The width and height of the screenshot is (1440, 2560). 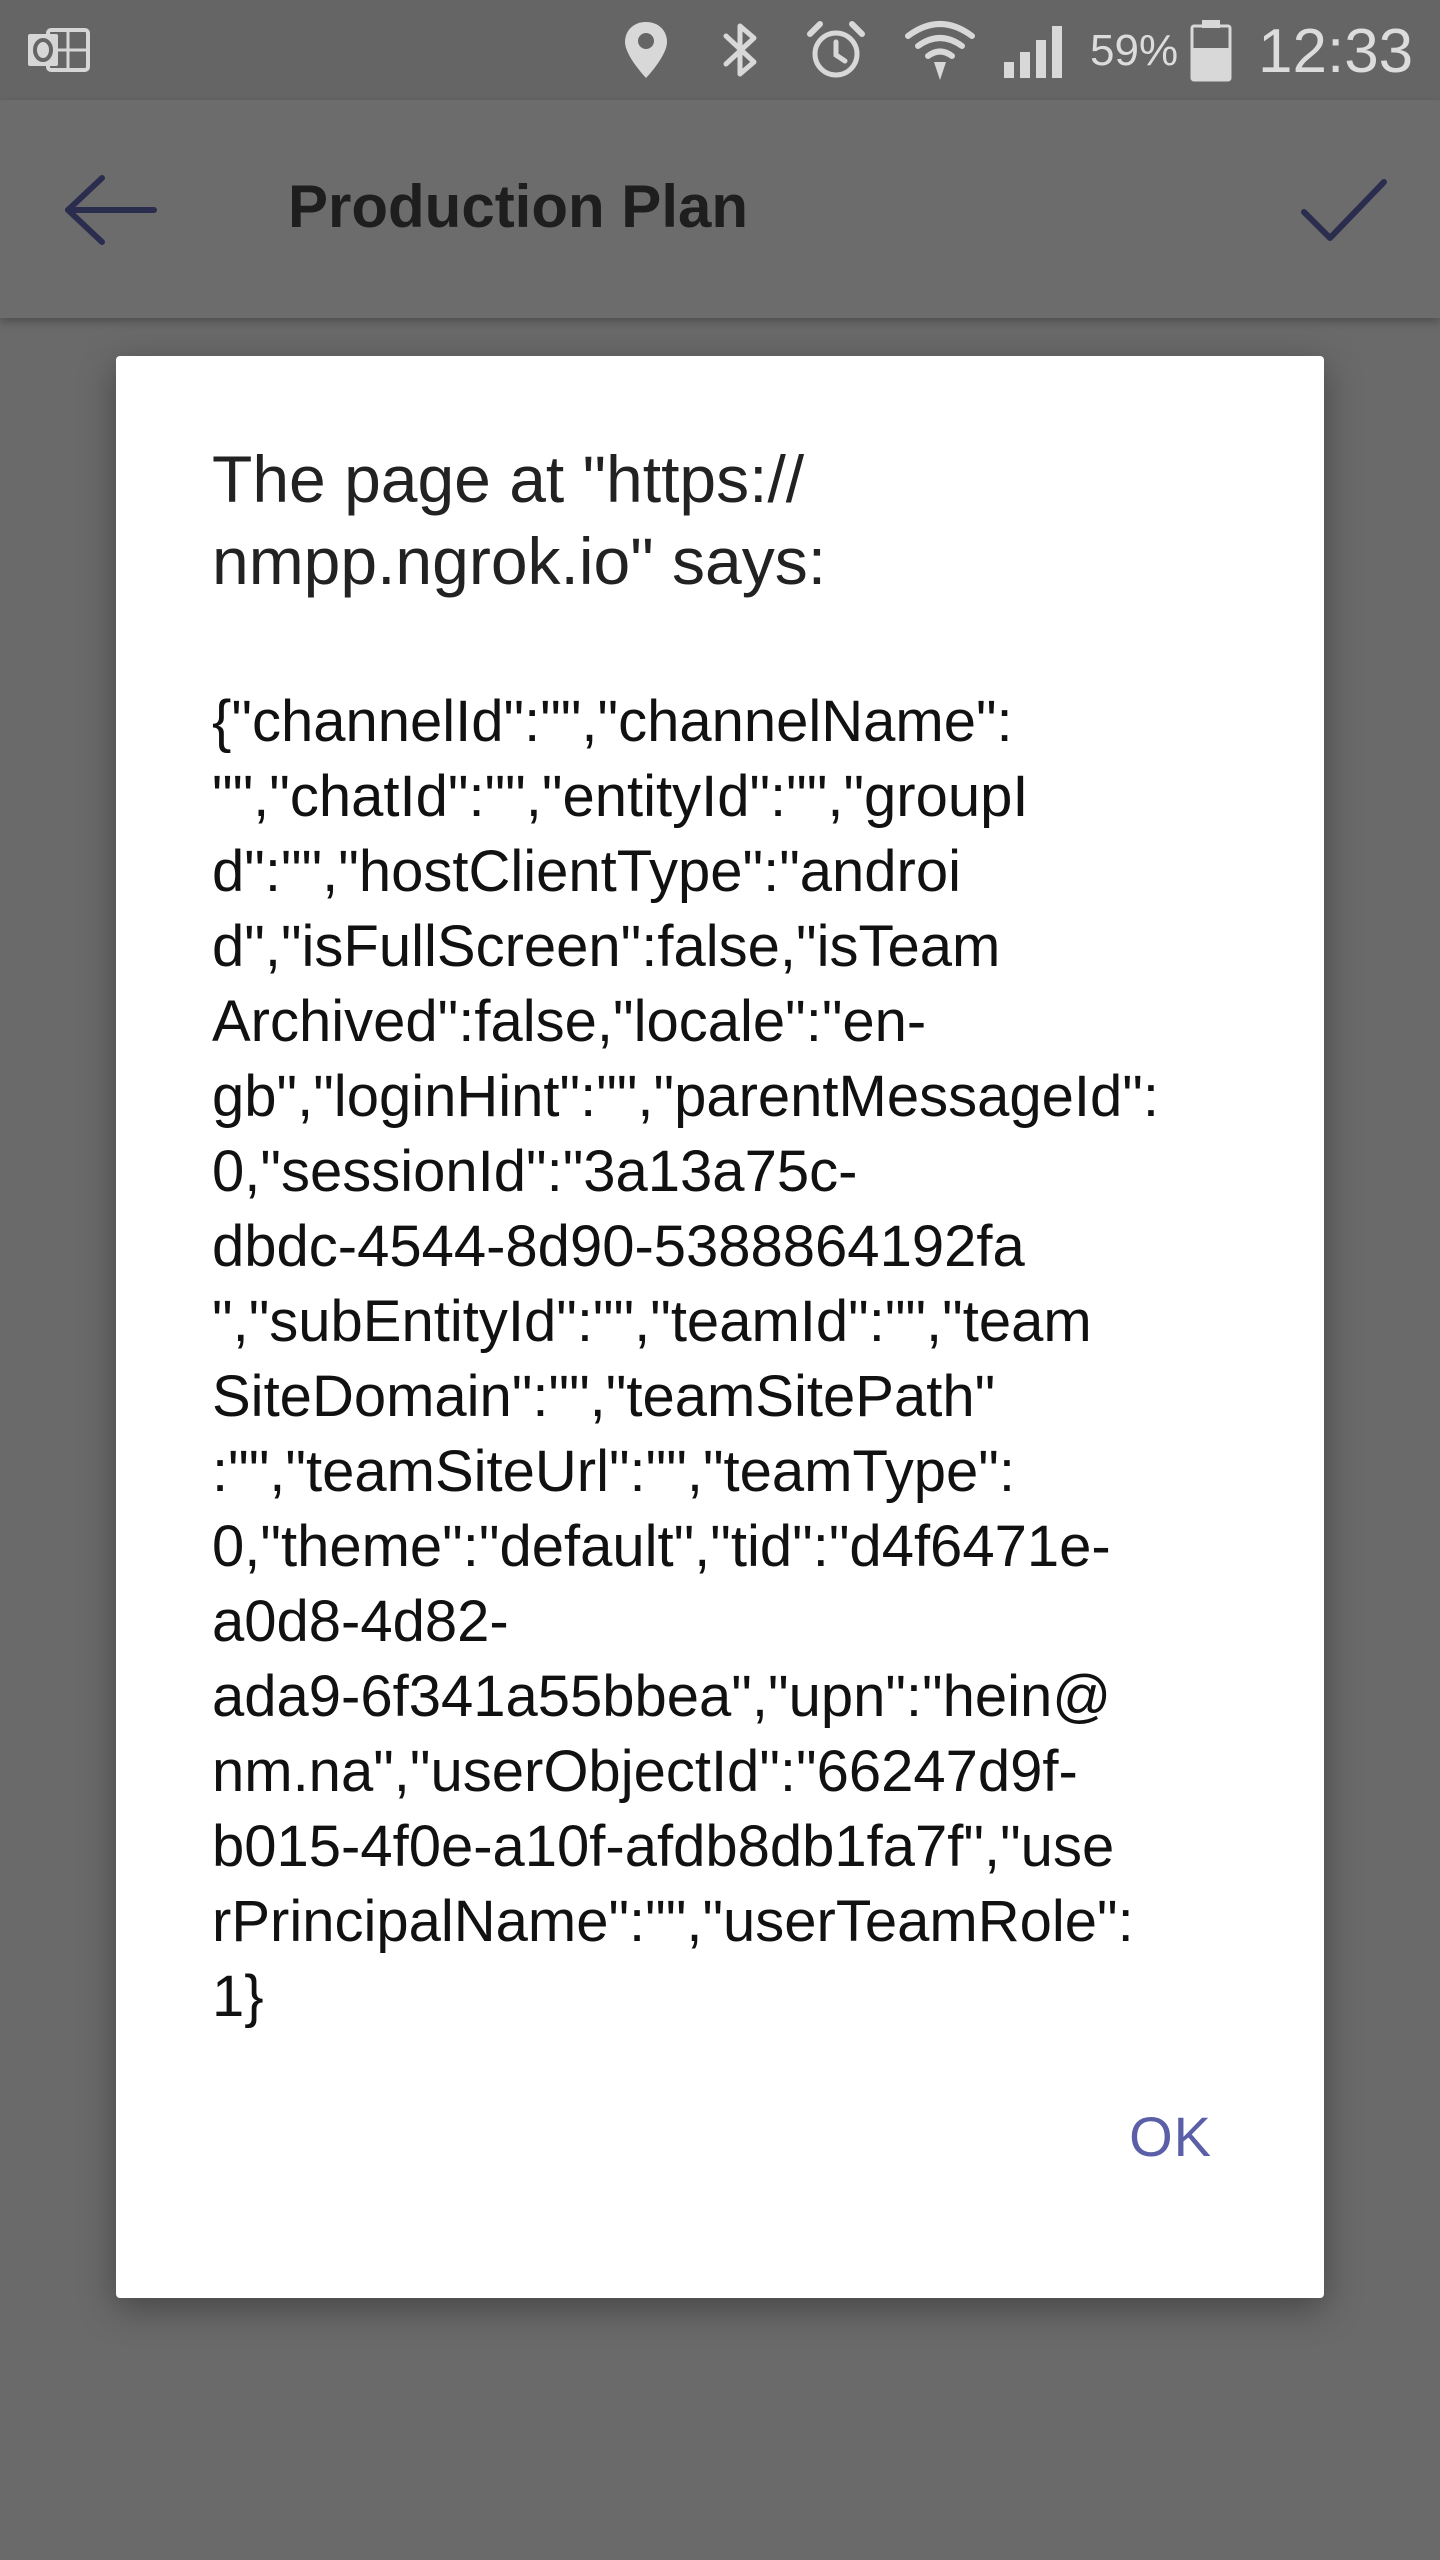 I want to click on message-line: gb","loginHint":"","parentMessageId":, so click(x=685, y=1096).